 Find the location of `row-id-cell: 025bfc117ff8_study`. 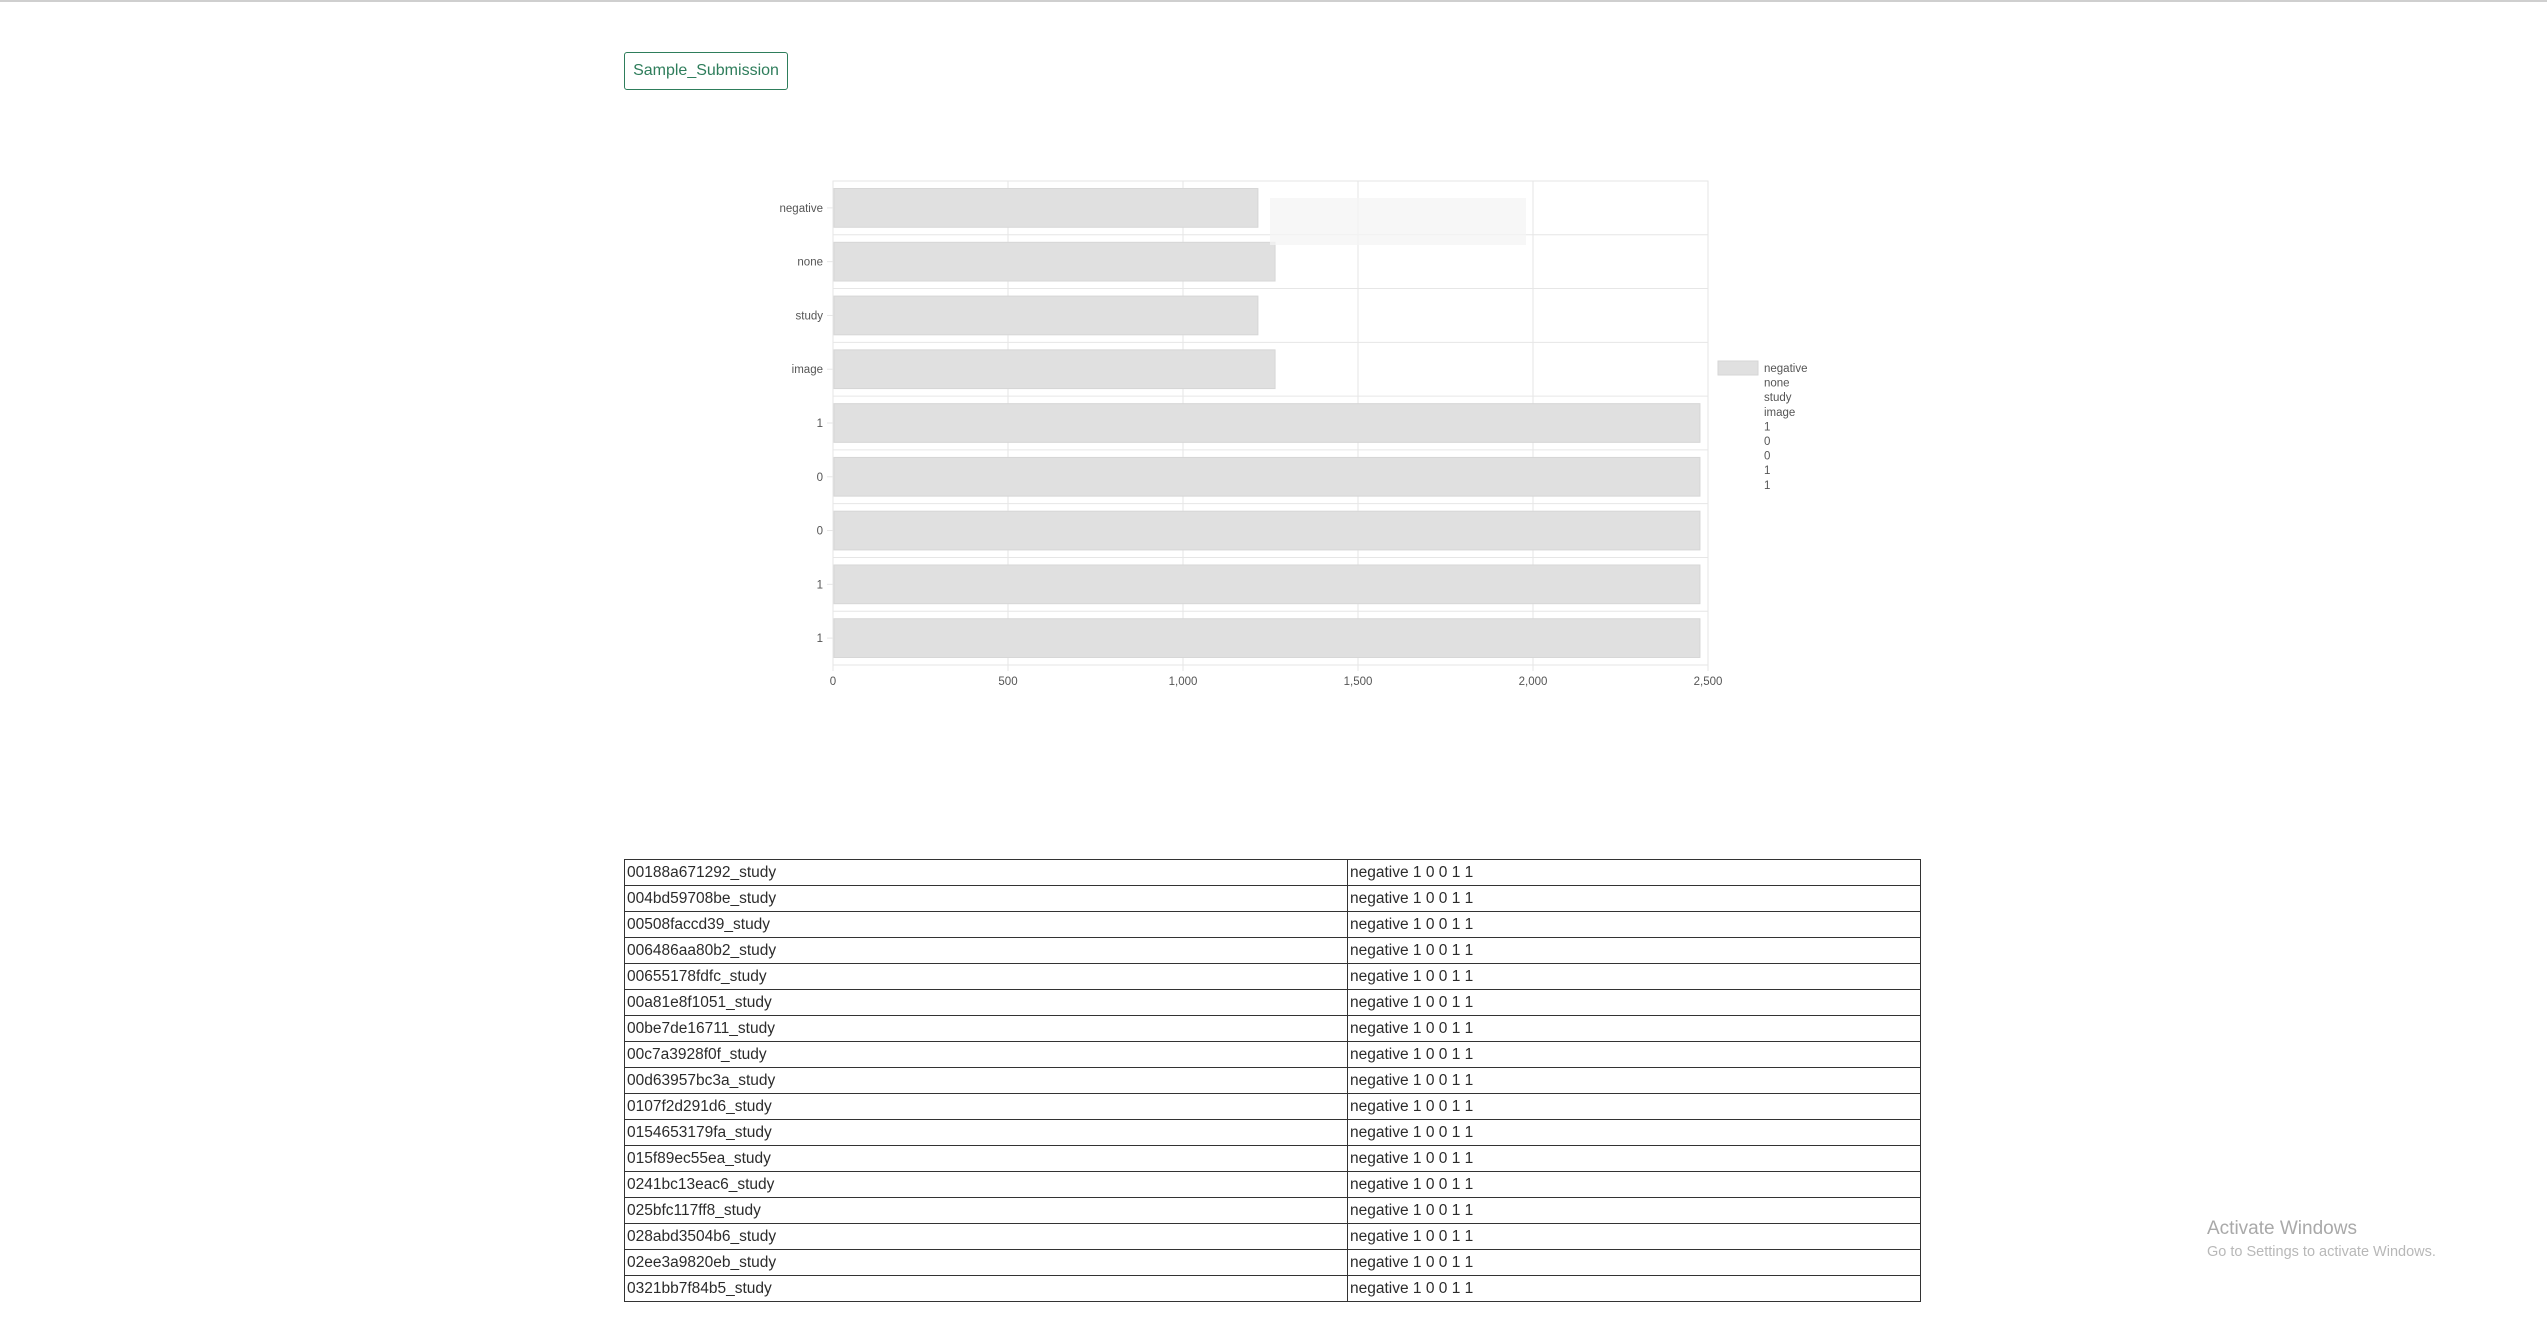

row-id-cell: 025bfc117ff8_study is located at coordinates (986, 1210).